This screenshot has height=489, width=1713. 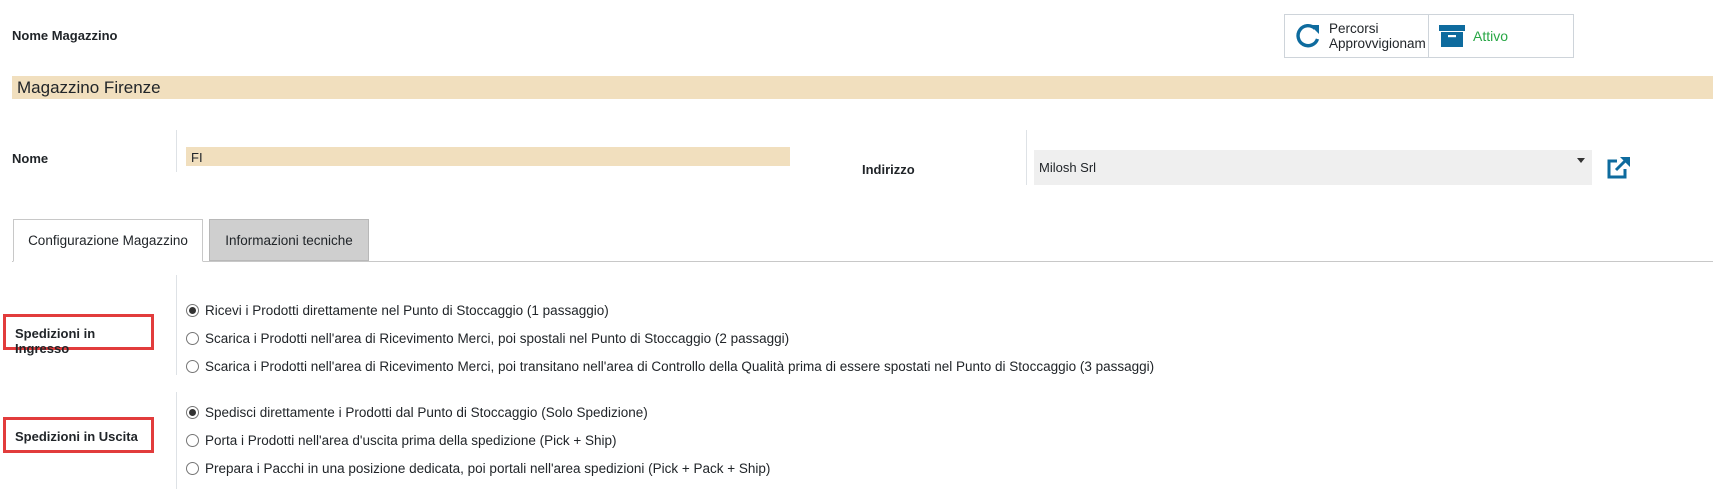 What do you see at coordinates (1491, 35) in the screenshot?
I see `active-status-label: Attivo` at bounding box center [1491, 35].